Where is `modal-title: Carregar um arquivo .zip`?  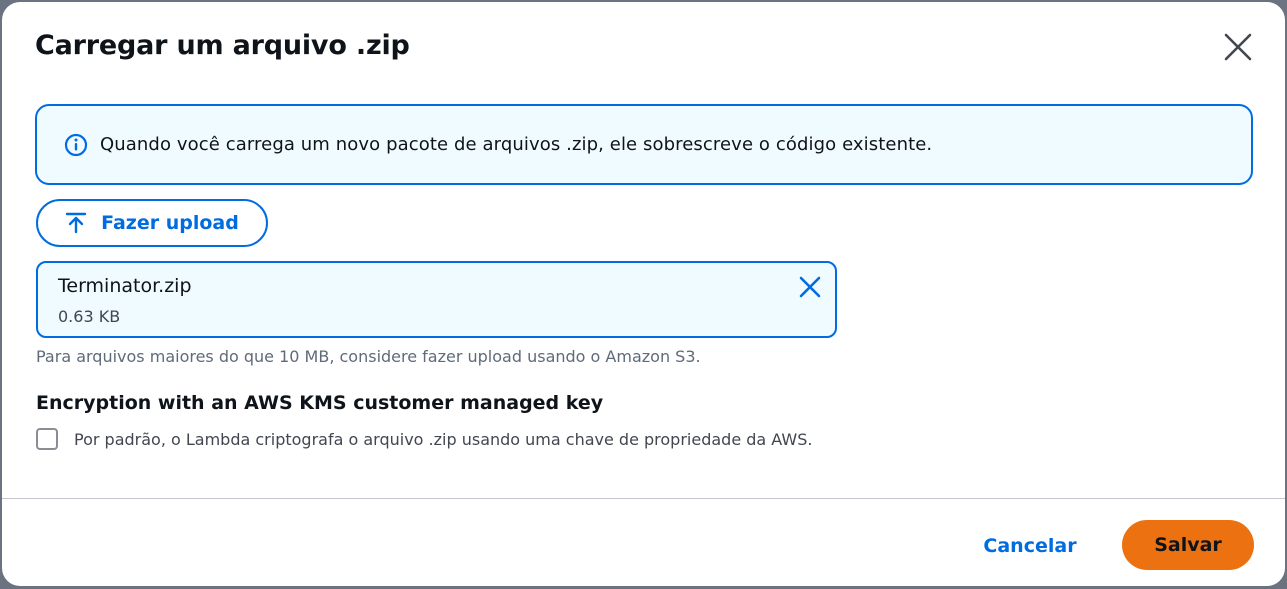
modal-title: Carregar um arquivo .zip is located at coordinates (222, 45).